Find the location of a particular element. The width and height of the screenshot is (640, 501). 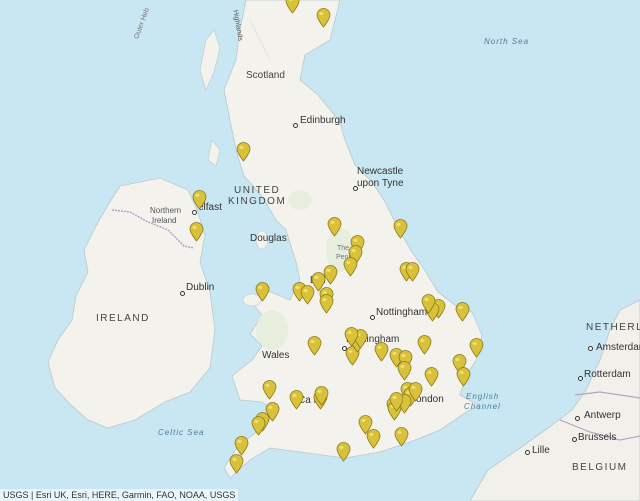

city-dot-belfast is located at coordinates (194, 212).